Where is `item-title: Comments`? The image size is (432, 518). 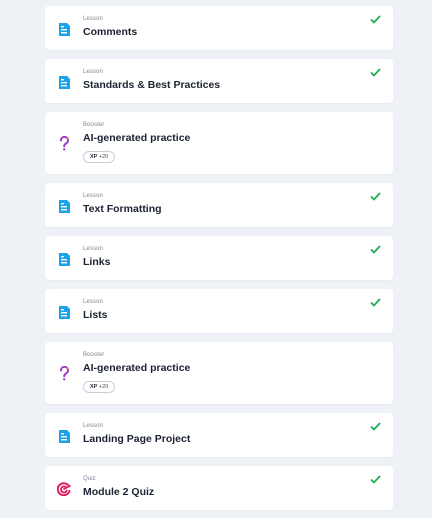 item-title: Comments is located at coordinates (110, 32).